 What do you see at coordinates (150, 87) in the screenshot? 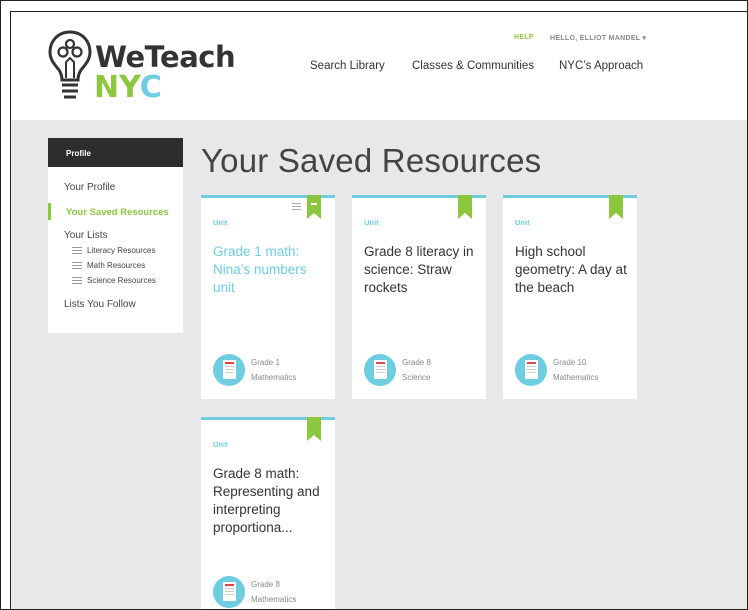
I see `logo-letter-c: C` at bounding box center [150, 87].